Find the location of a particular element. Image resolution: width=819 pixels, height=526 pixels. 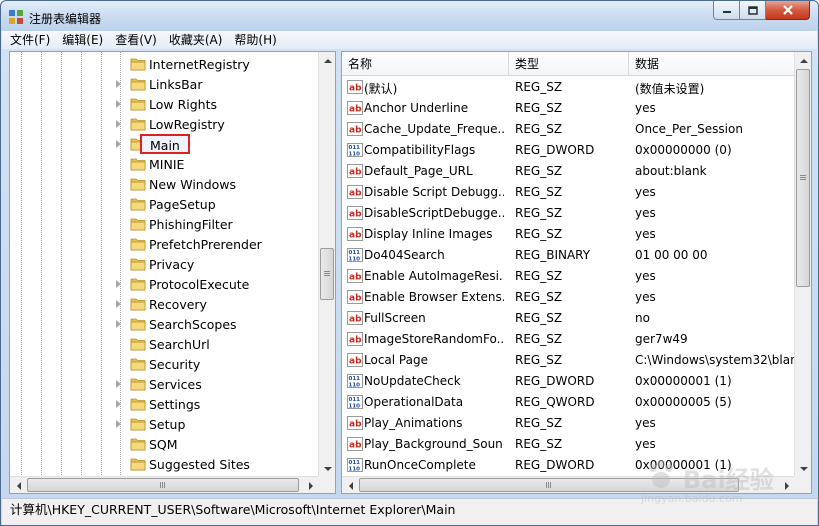

tree-item: PhishingFilter is located at coordinates (164, 224).